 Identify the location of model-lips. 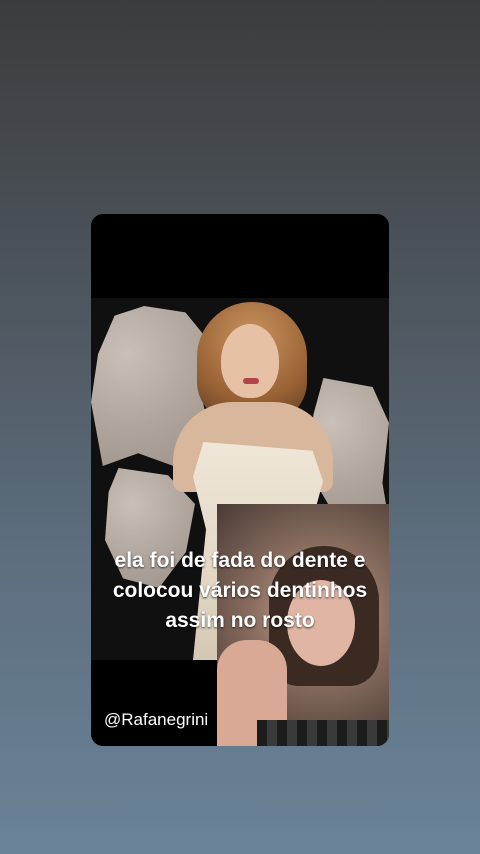
(251, 381).